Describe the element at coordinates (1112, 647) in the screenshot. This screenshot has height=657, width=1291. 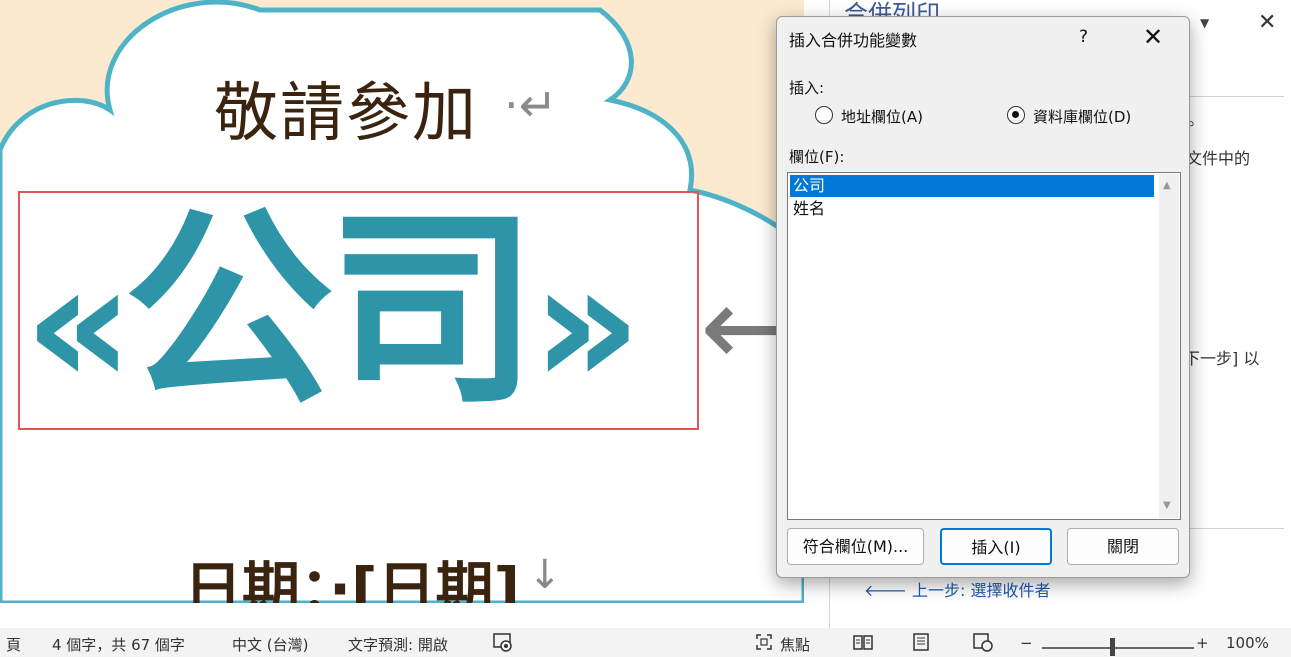
I see `zoom-slider-thumb` at that location.